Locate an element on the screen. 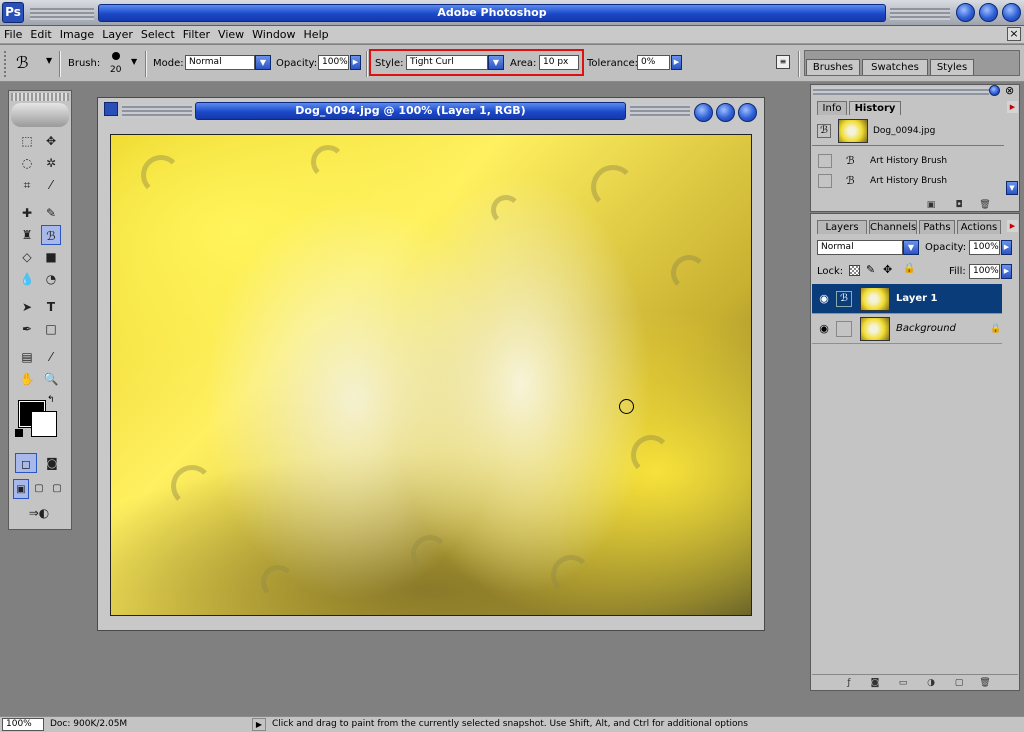 The image size is (1024, 732). menu-help: Help is located at coordinates (316, 34).